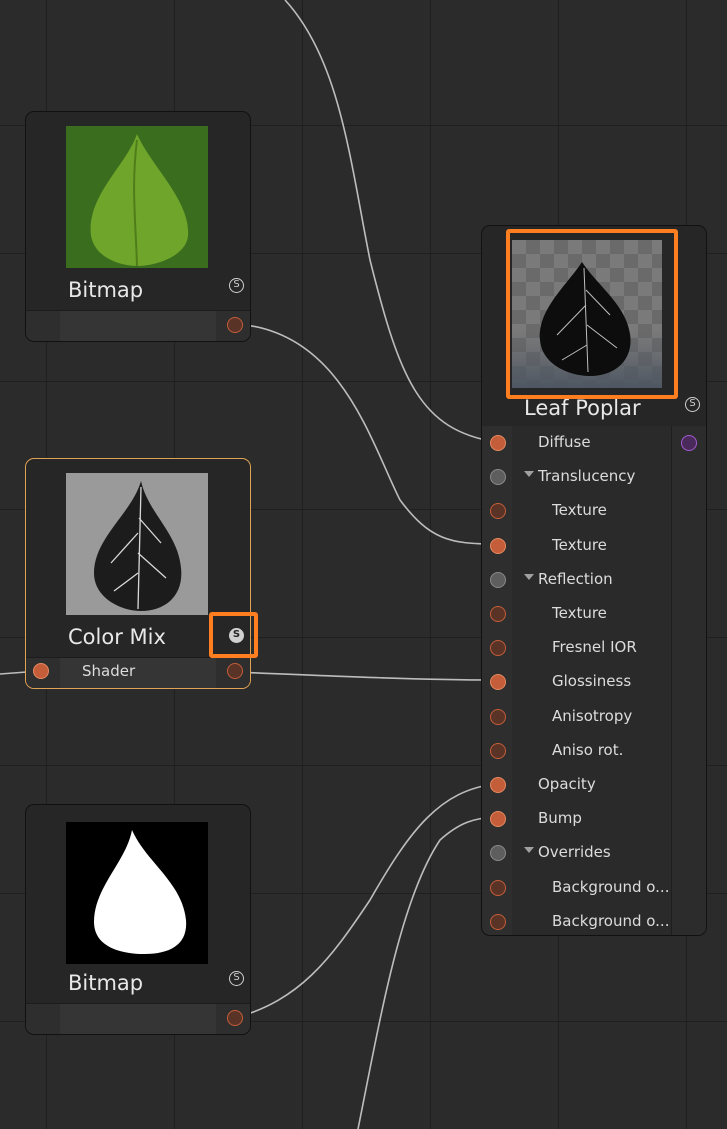  Describe the element at coordinates (233, 635) in the screenshot. I see `highlight-colormix-s-icon` at that location.